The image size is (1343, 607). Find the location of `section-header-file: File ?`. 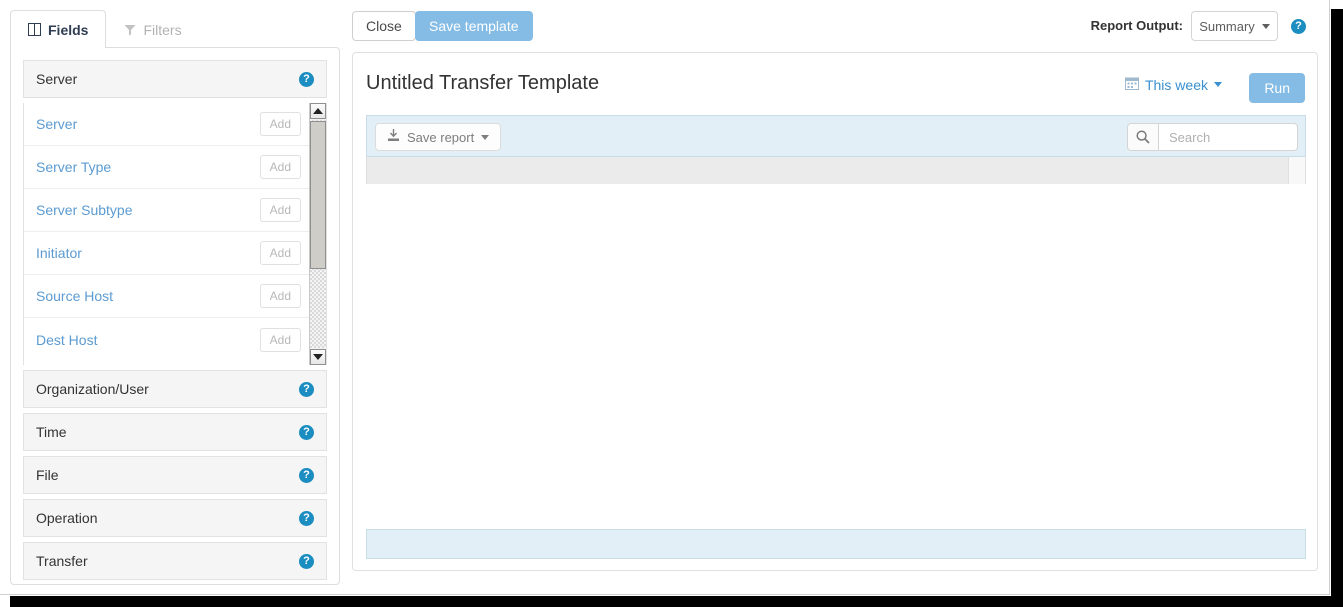

section-header-file: File ? is located at coordinates (175, 475).